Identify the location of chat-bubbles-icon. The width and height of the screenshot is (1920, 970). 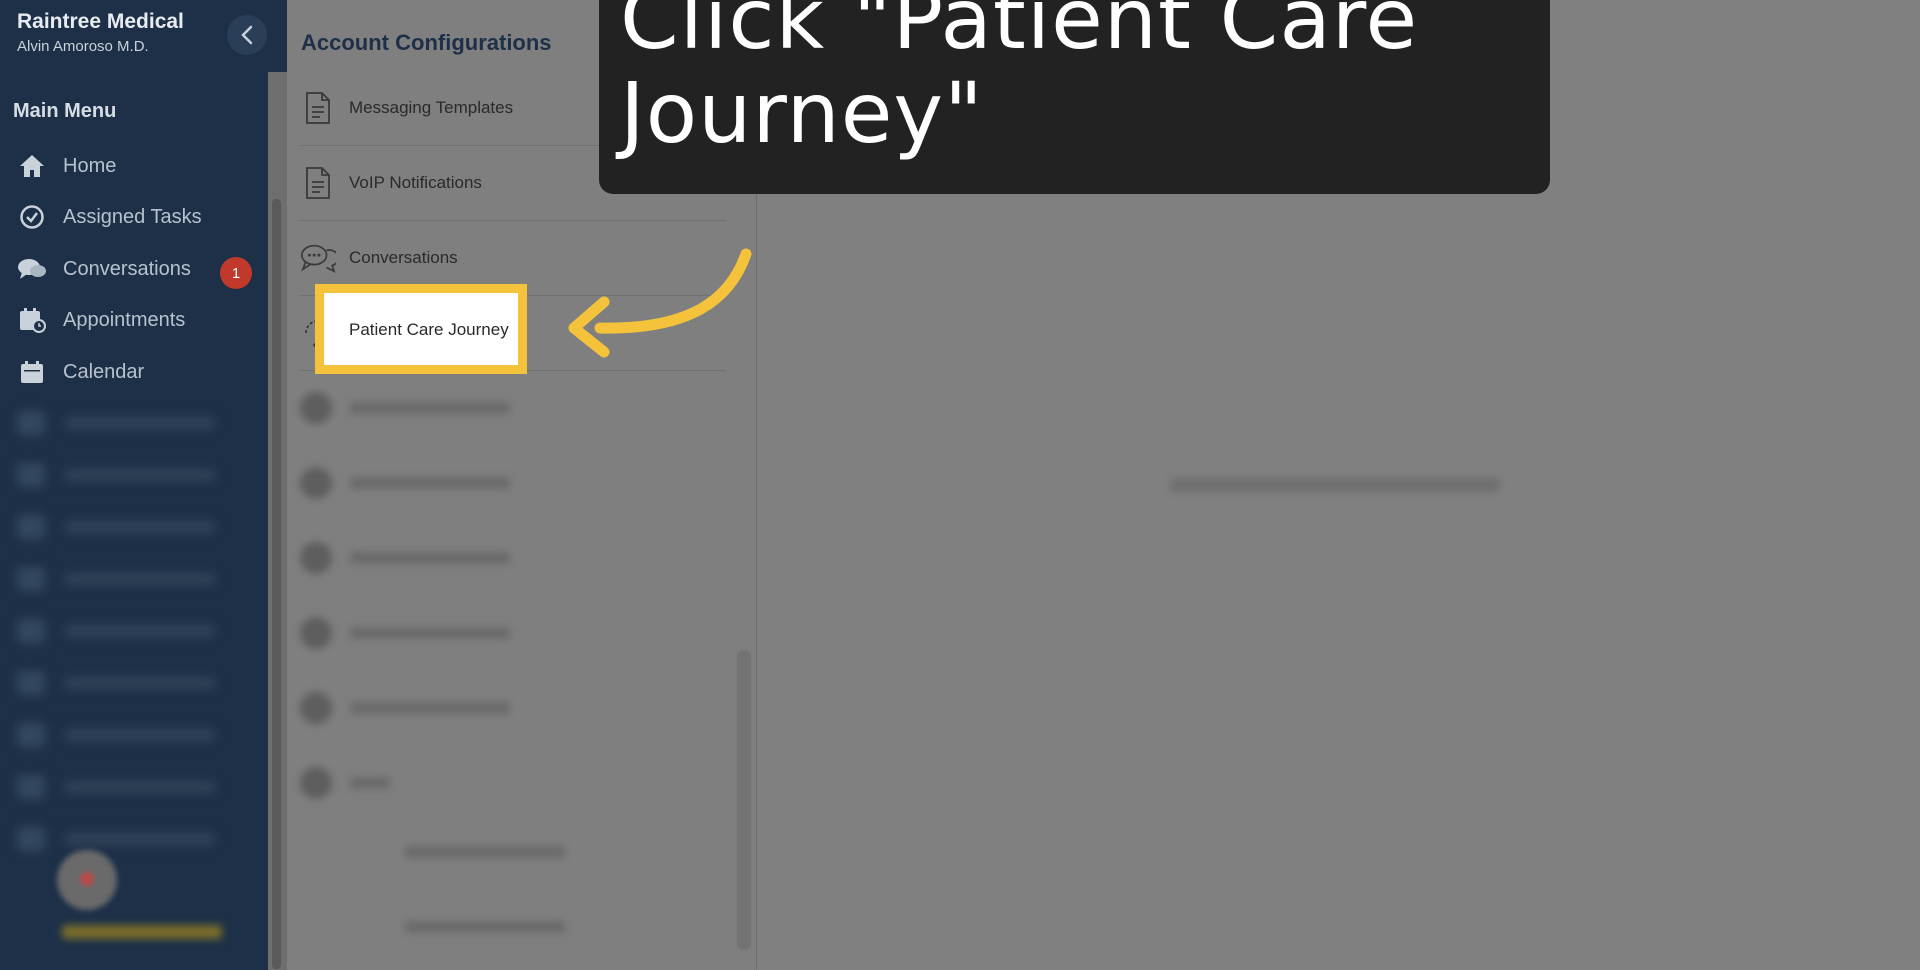
(318, 258).